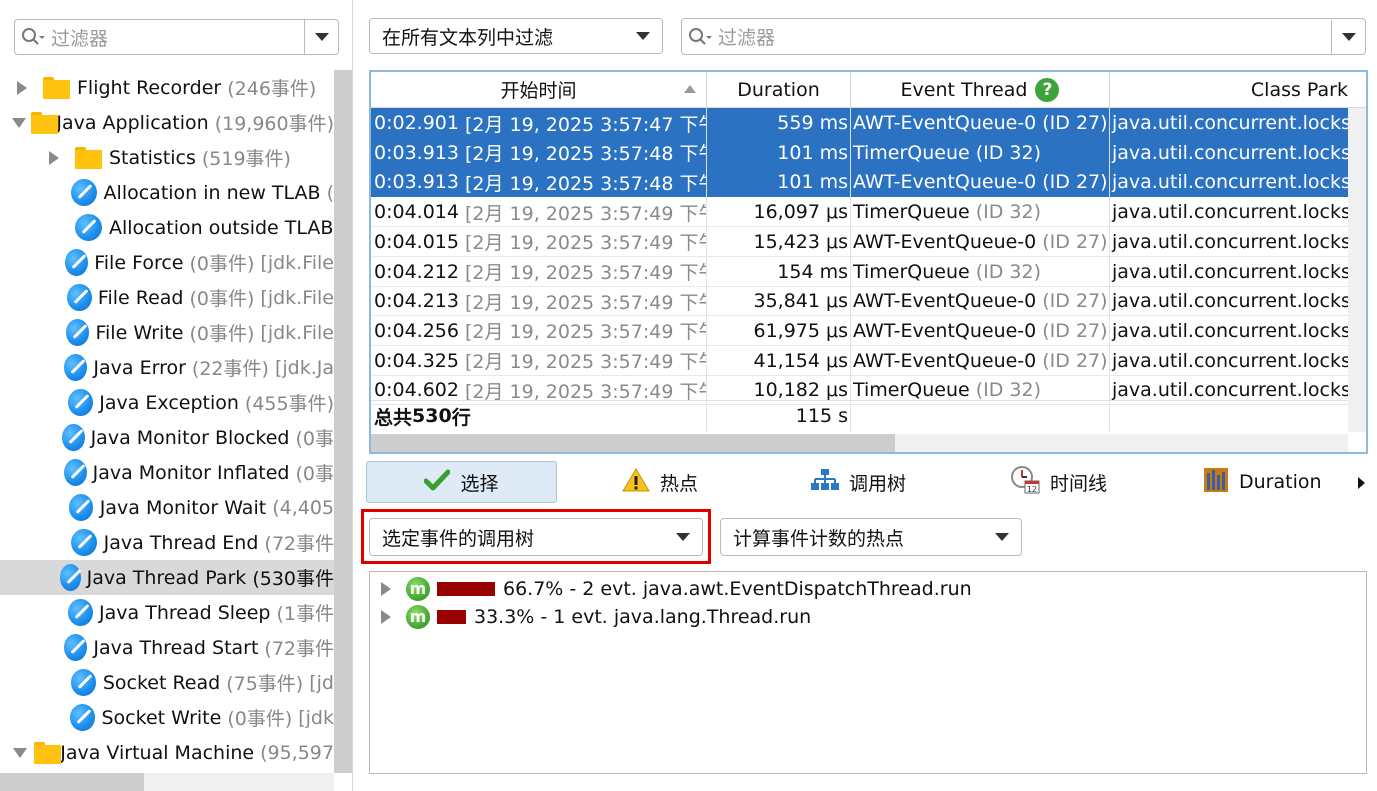 Image resolution: width=1377 pixels, height=791 pixels. I want to click on tree-item: Allocation in new TLAB(, so click(167, 192).